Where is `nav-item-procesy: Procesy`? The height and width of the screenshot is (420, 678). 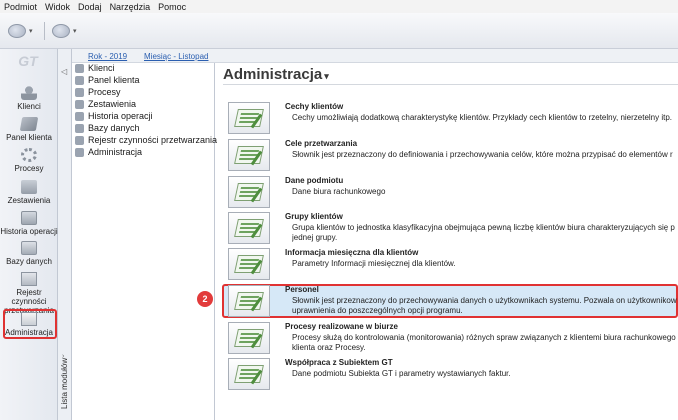
nav-item-procesy: Procesy is located at coordinates (29, 160).